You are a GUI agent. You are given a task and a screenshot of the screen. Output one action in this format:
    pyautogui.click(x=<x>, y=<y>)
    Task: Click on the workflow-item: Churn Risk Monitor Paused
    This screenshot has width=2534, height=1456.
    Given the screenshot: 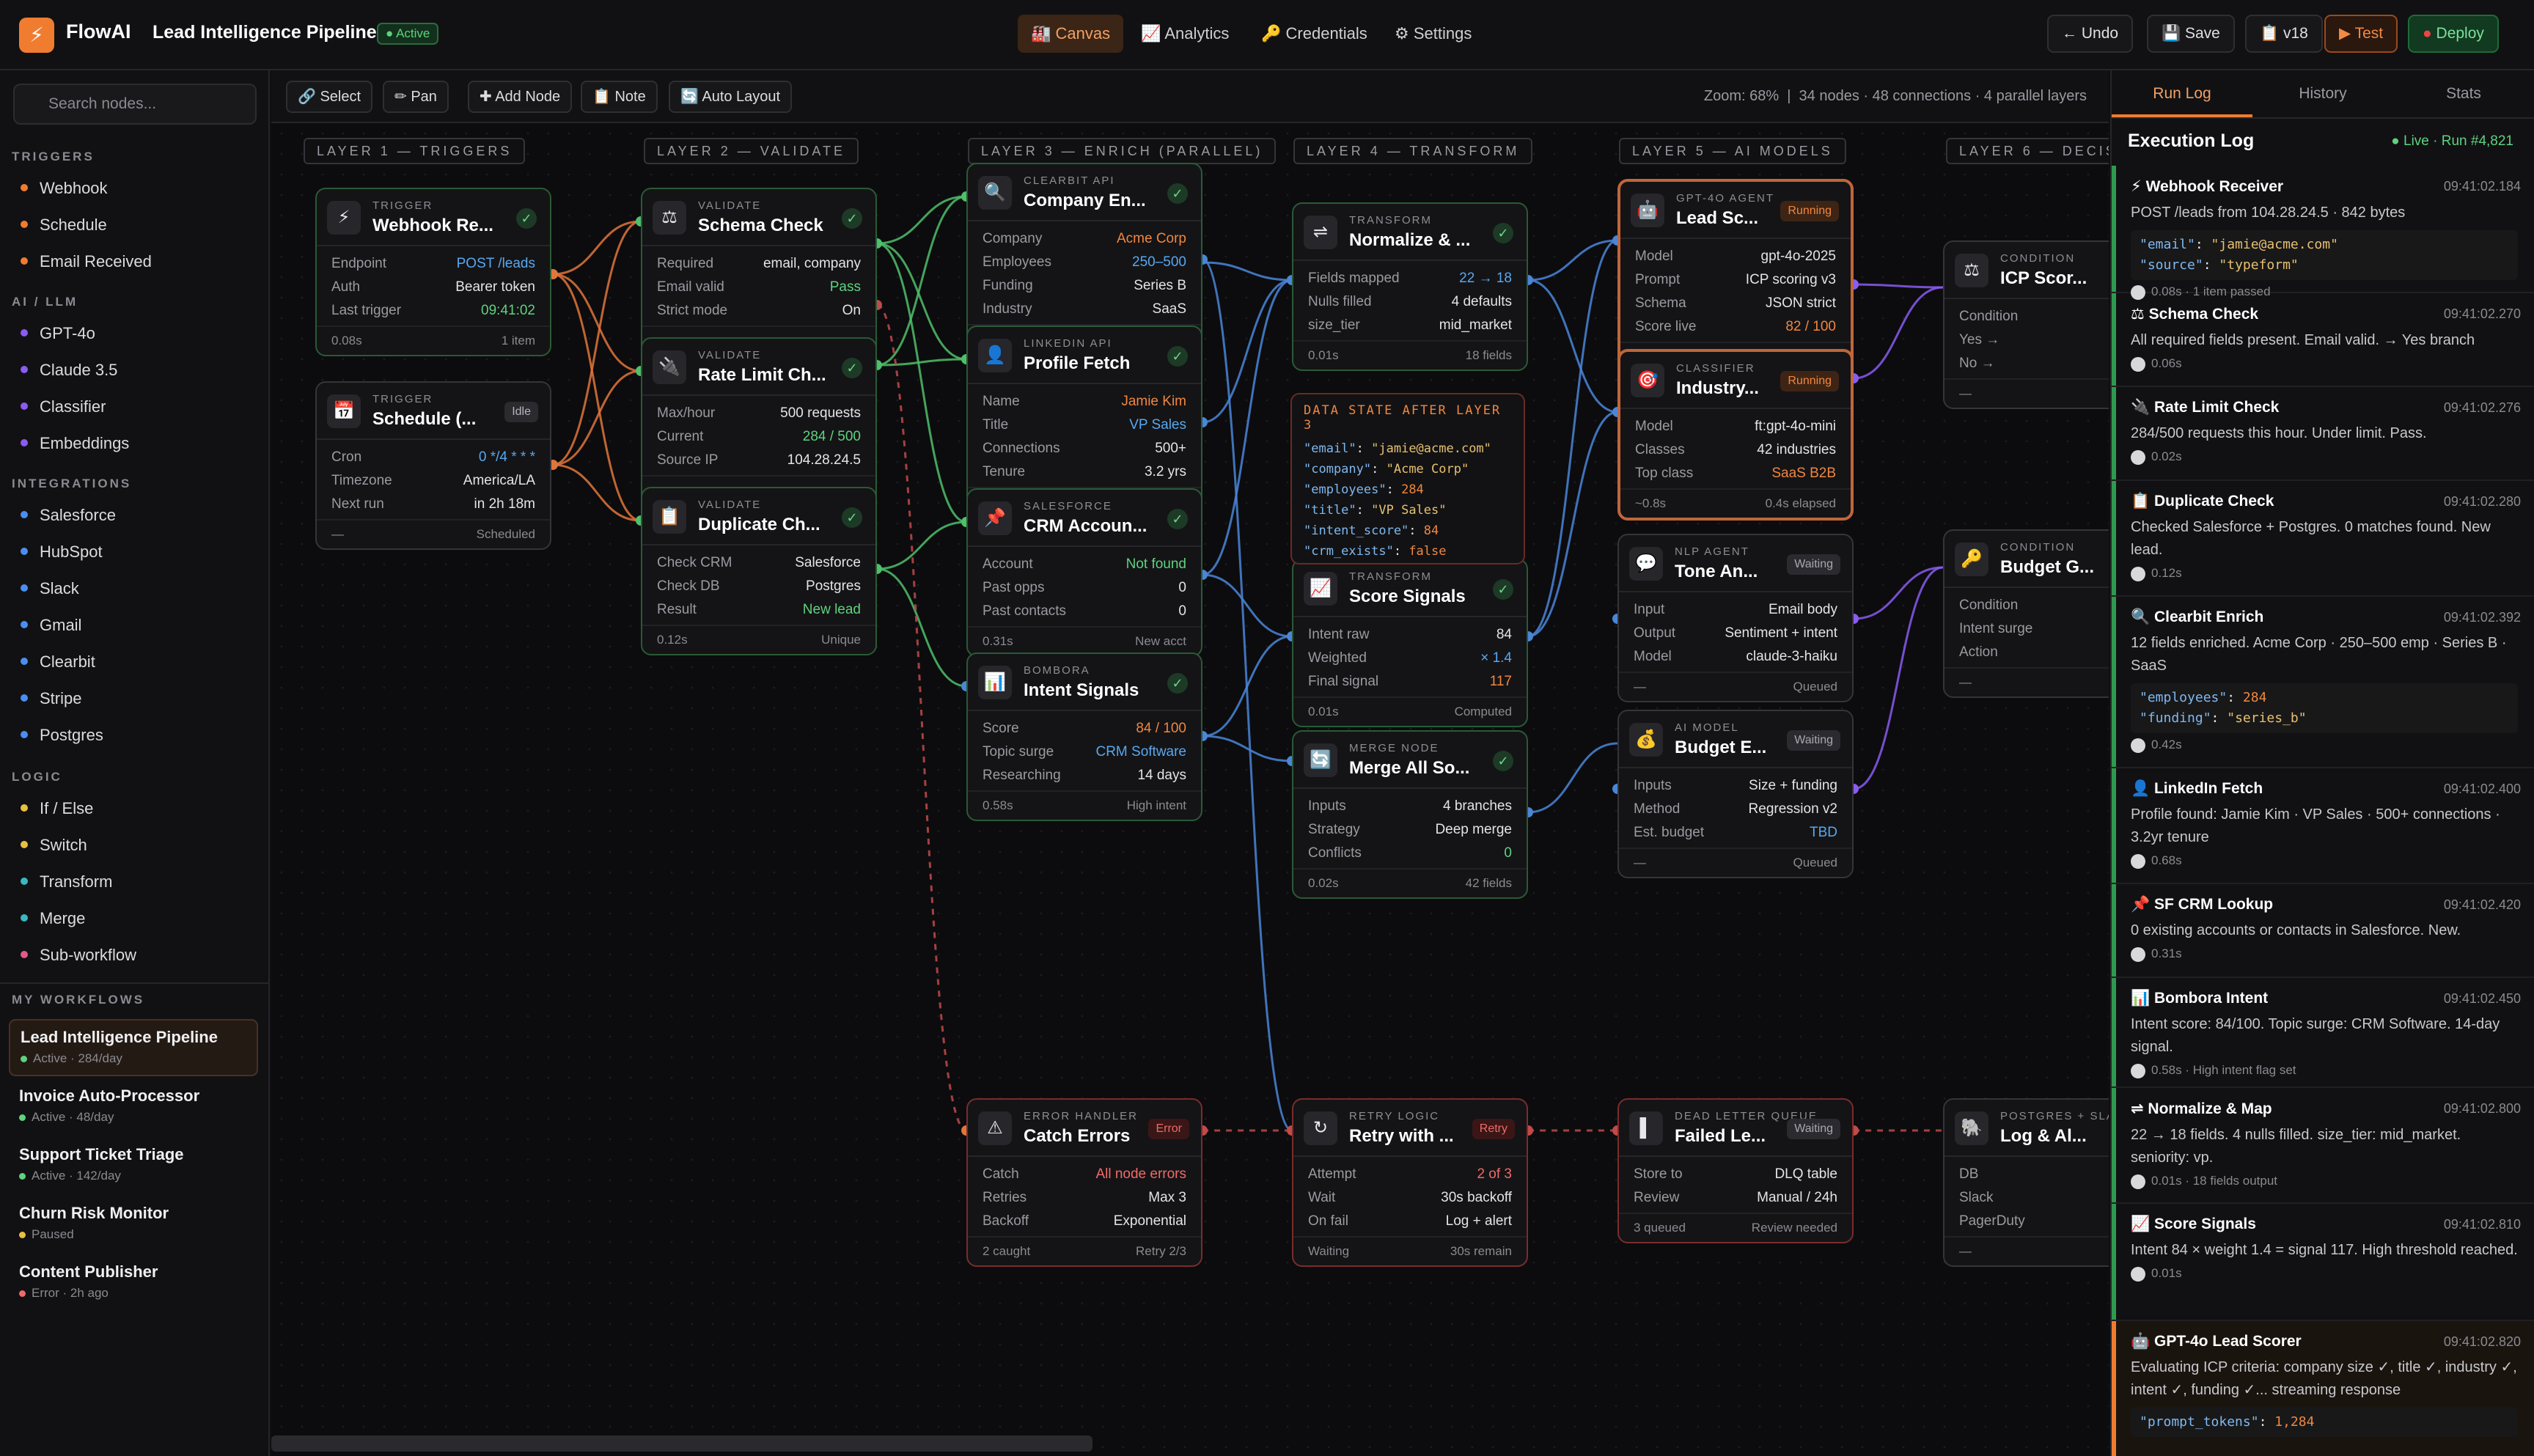 What is the action you would take?
    pyautogui.click(x=133, y=1225)
    